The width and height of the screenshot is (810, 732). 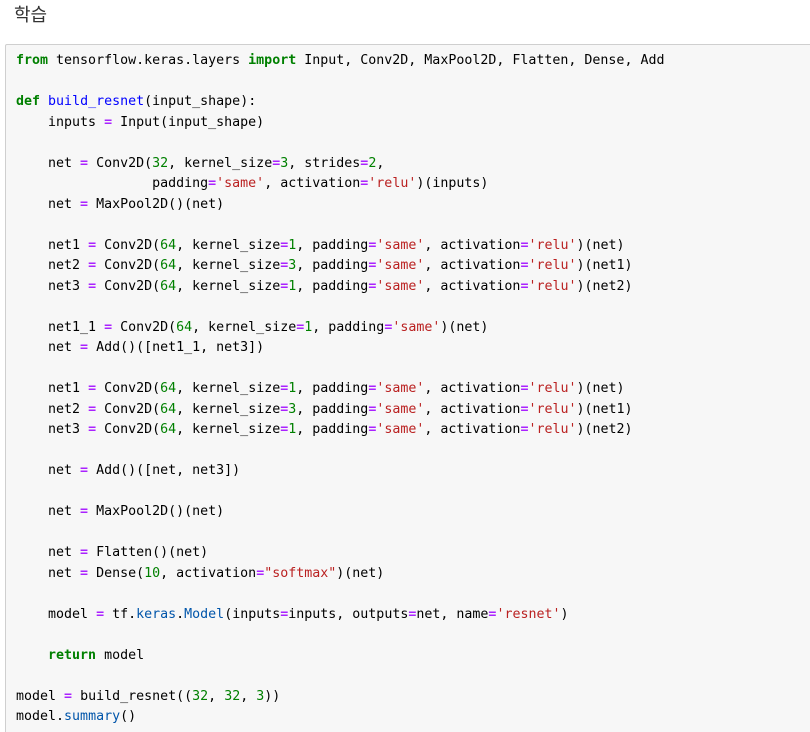 I want to click on code-line: net = Add()([net1_1, net3]), so click(x=340, y=348).